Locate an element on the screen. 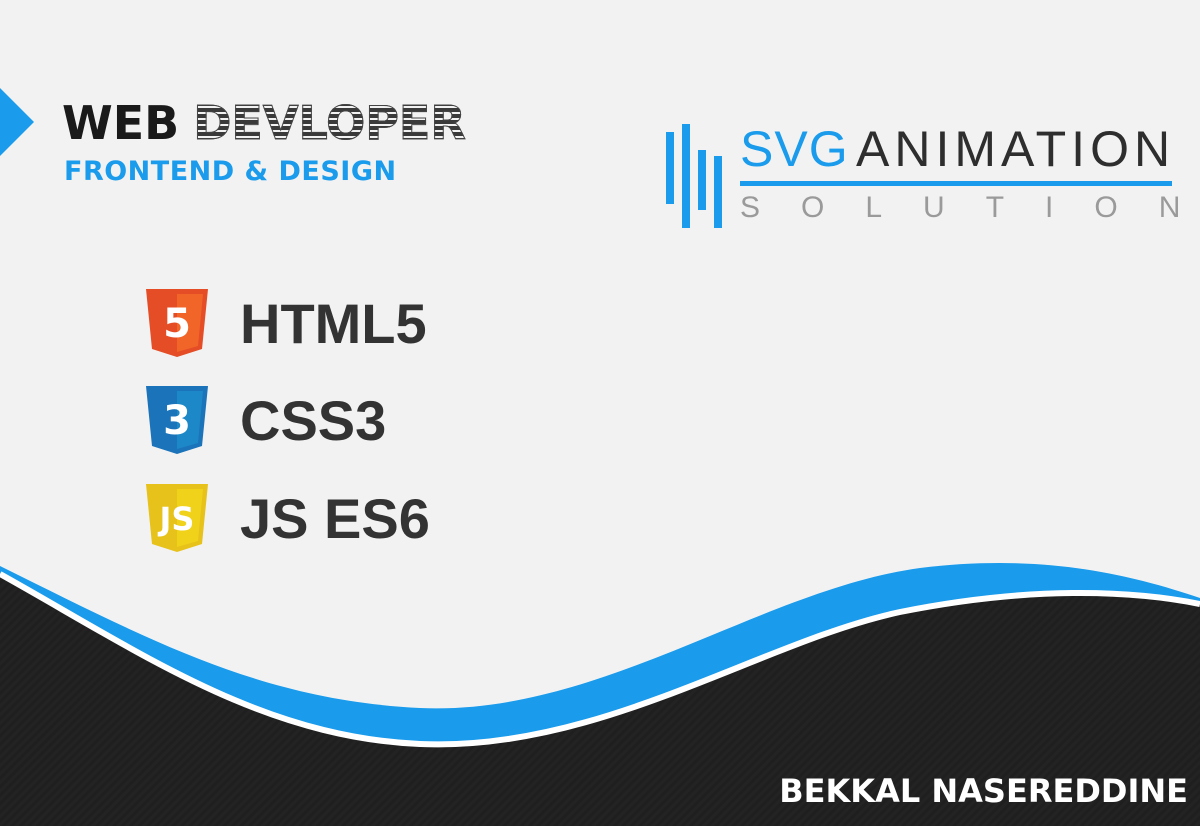  tech-item-css3: 3 CSS3 is located at coordinates (266, 420).